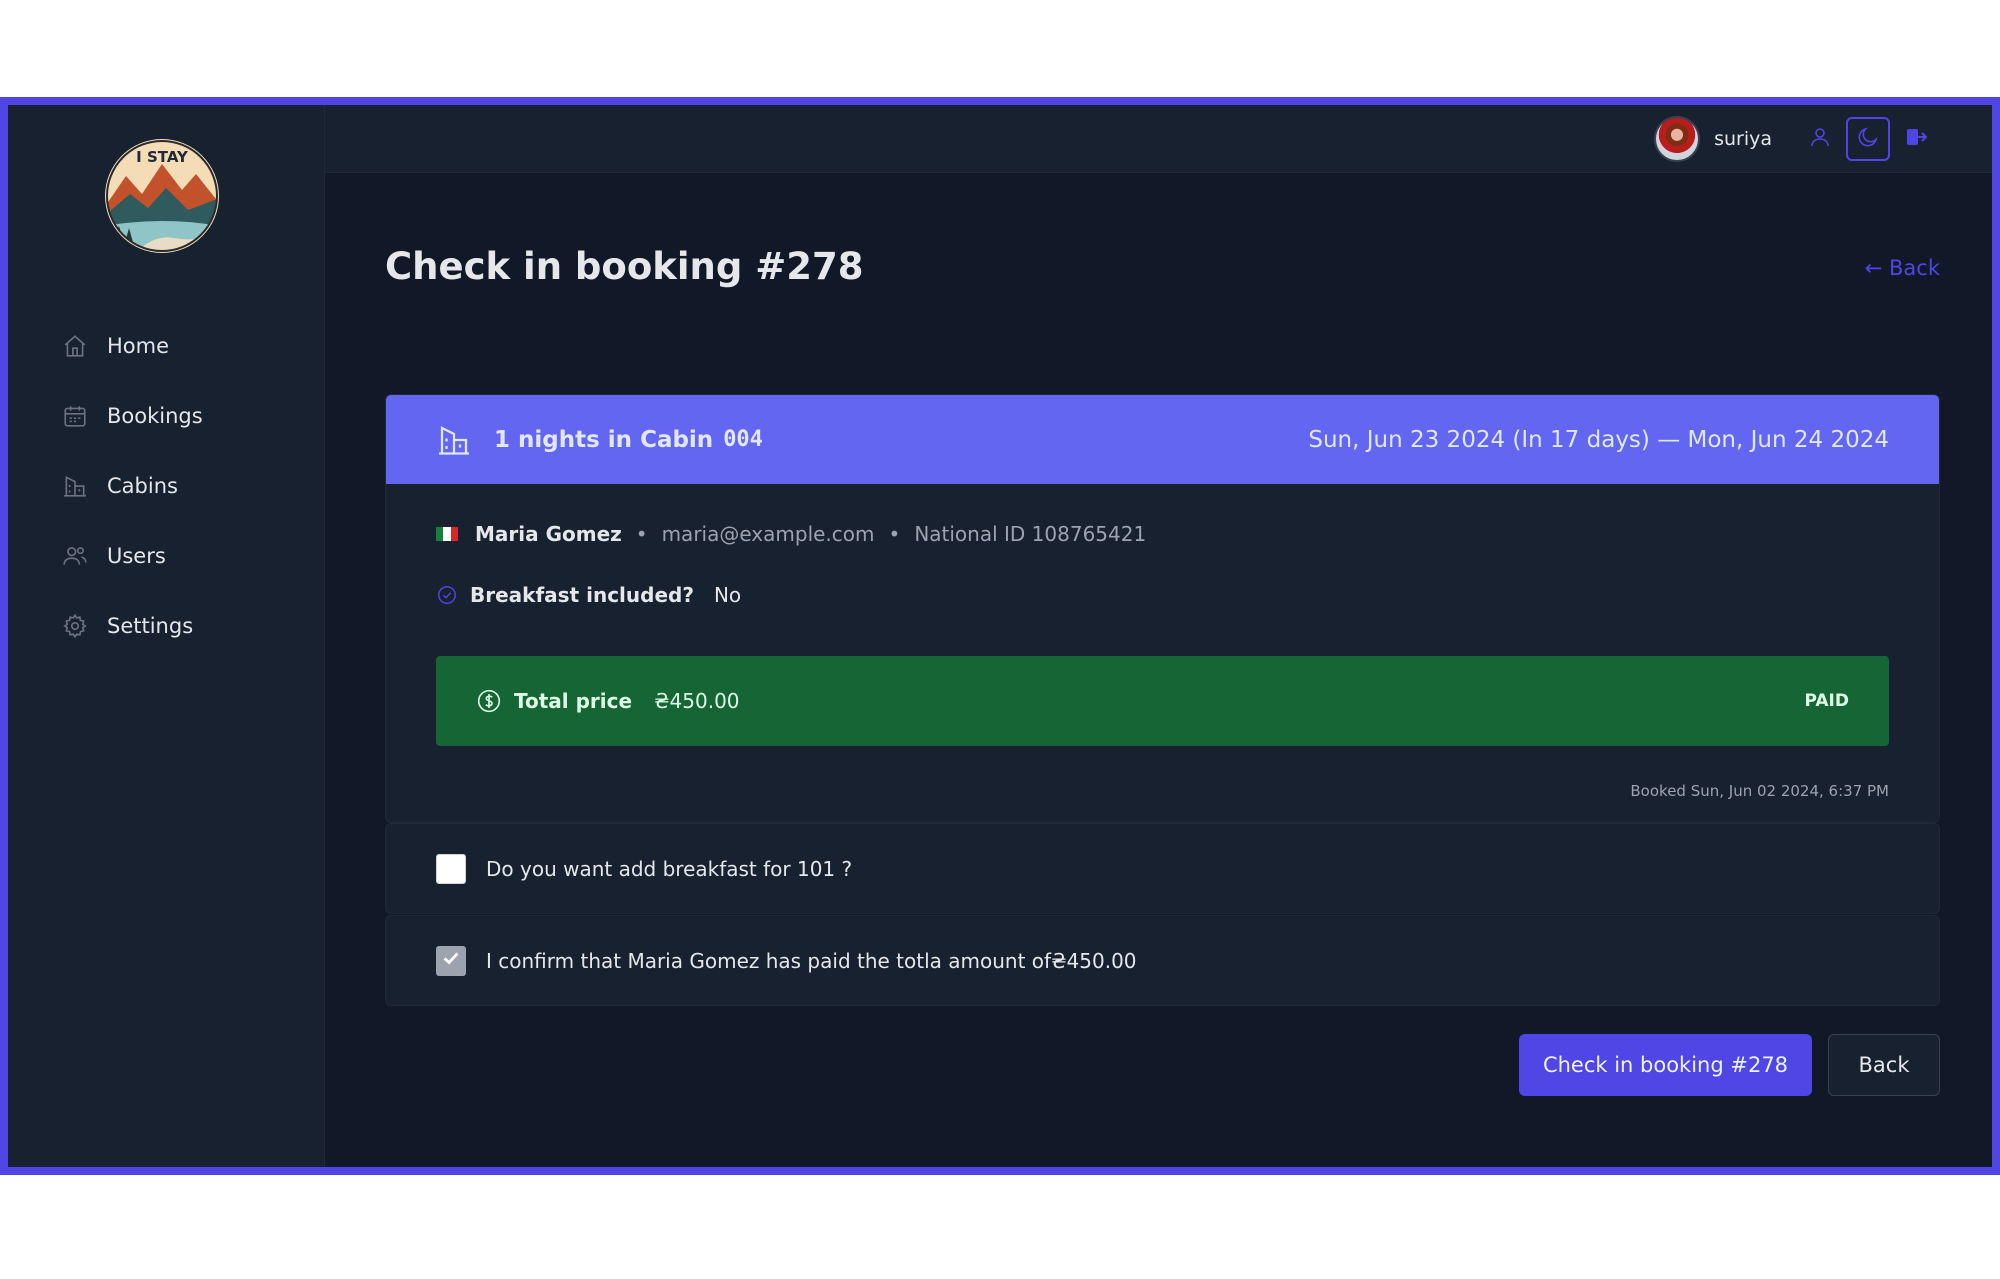 The height and width of the screenshot is (1279, 2000). What do you see at coordinates (1743, 138) in the screenshot?
I see `username: suriya` at bounding box center [1743, 138].